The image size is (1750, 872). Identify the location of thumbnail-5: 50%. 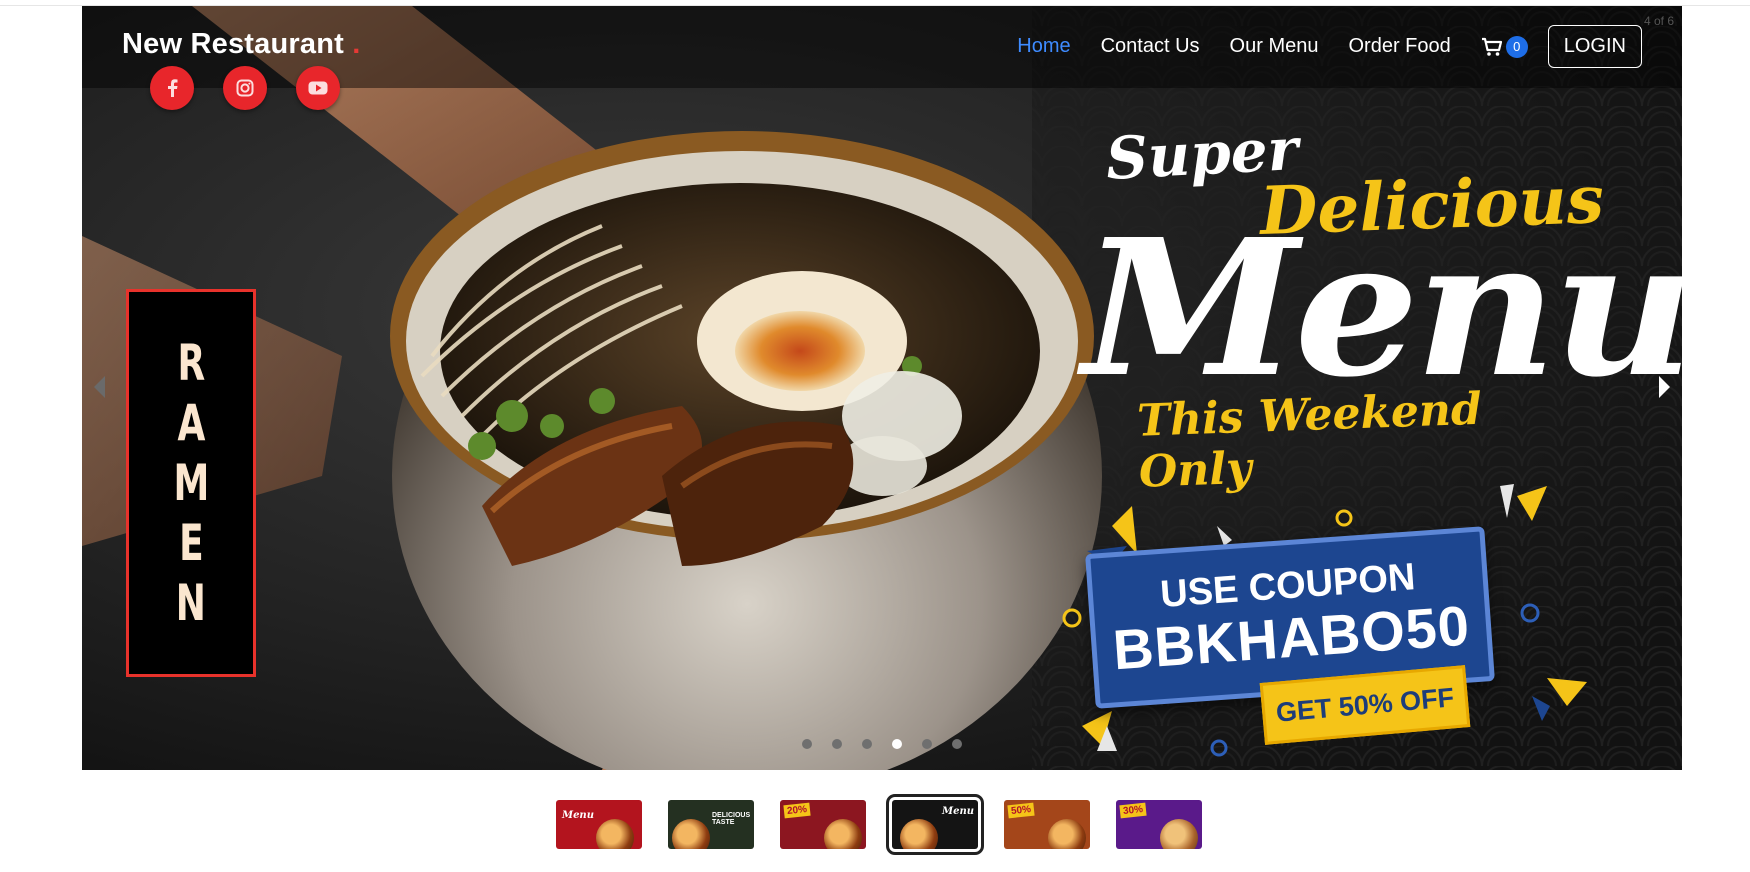
(1047, 824).